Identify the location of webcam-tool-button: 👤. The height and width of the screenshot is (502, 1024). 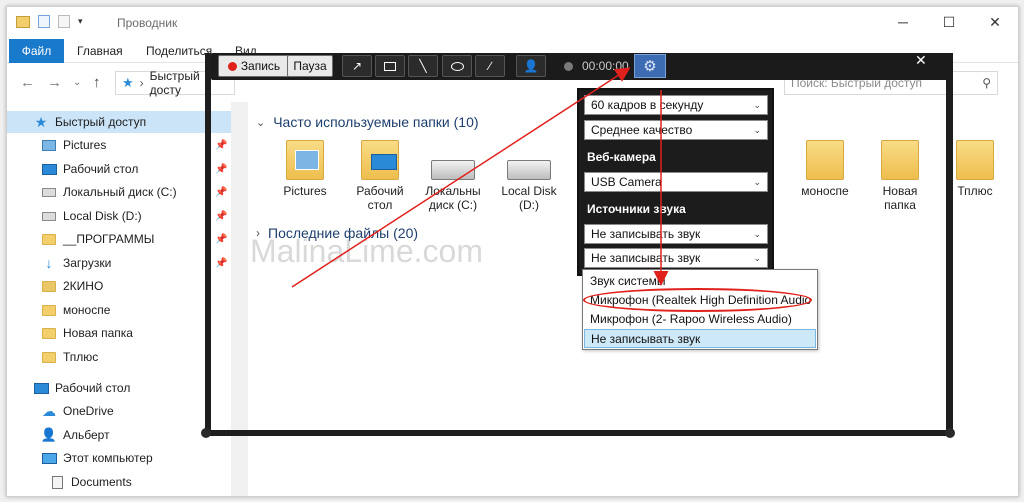
(531, 66).